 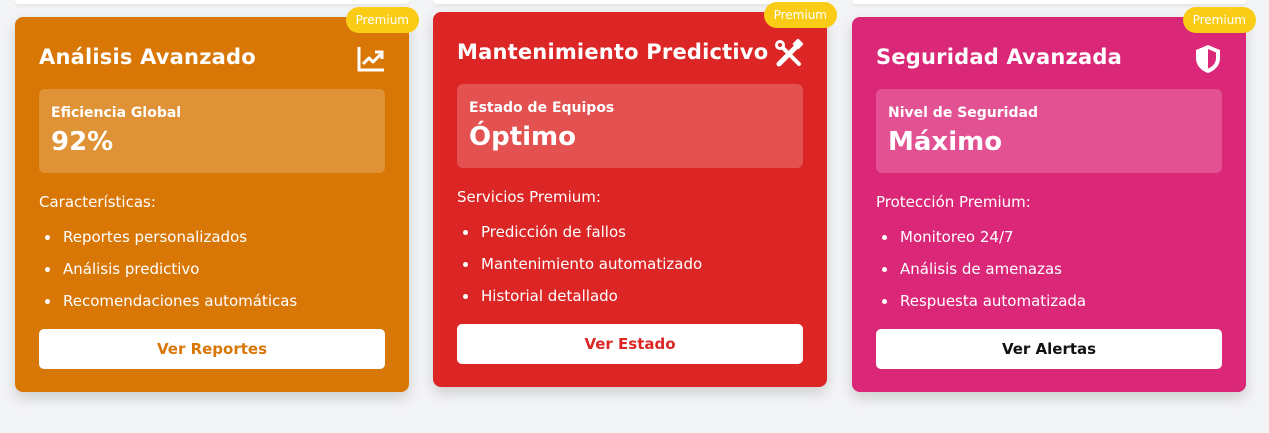 What do you see at coordinates (523, 137) in the screenshot?
I see `stat-value: Óptimo` at bounding box center [523, 137].